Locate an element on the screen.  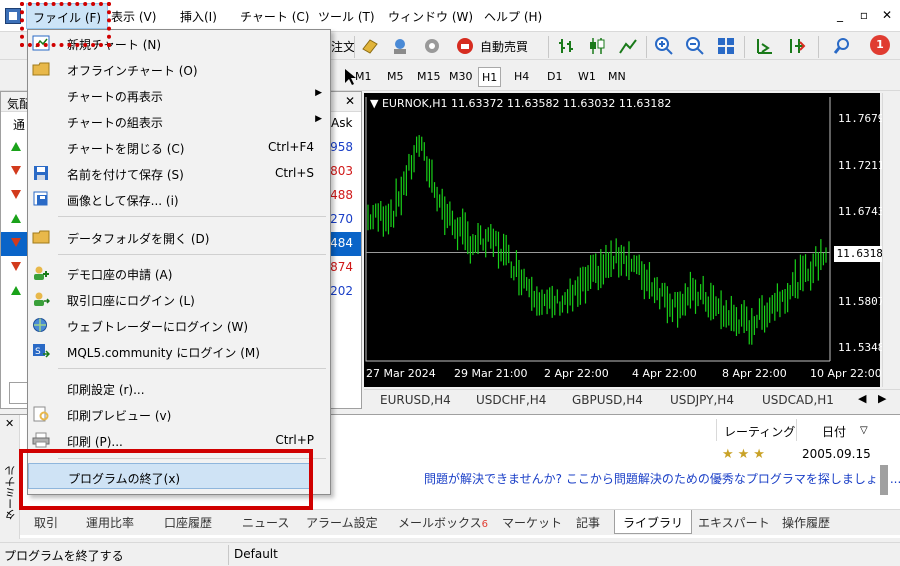
autotrade-button: 自動売買 is located at coordinates (500, 47).